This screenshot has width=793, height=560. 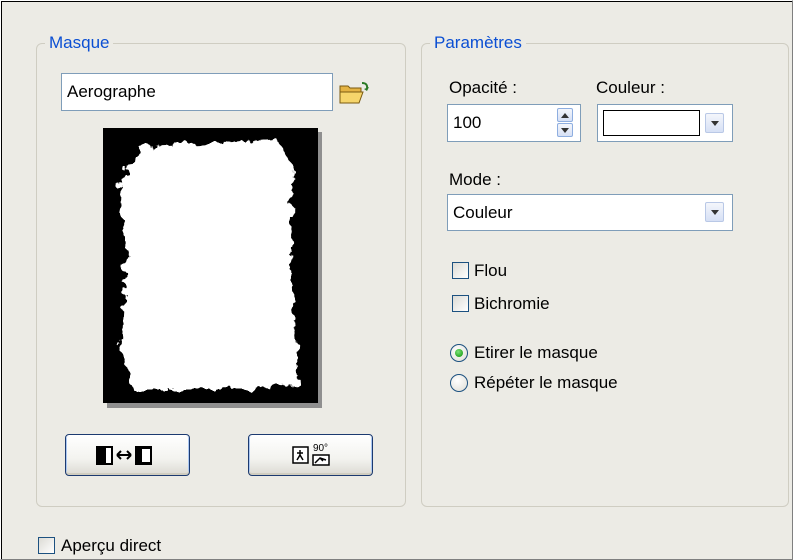 What do you see at coordinates (320, 448) in the screenshot?
I see `rotate-90-label: 90°` at bounding box center [320, 448].